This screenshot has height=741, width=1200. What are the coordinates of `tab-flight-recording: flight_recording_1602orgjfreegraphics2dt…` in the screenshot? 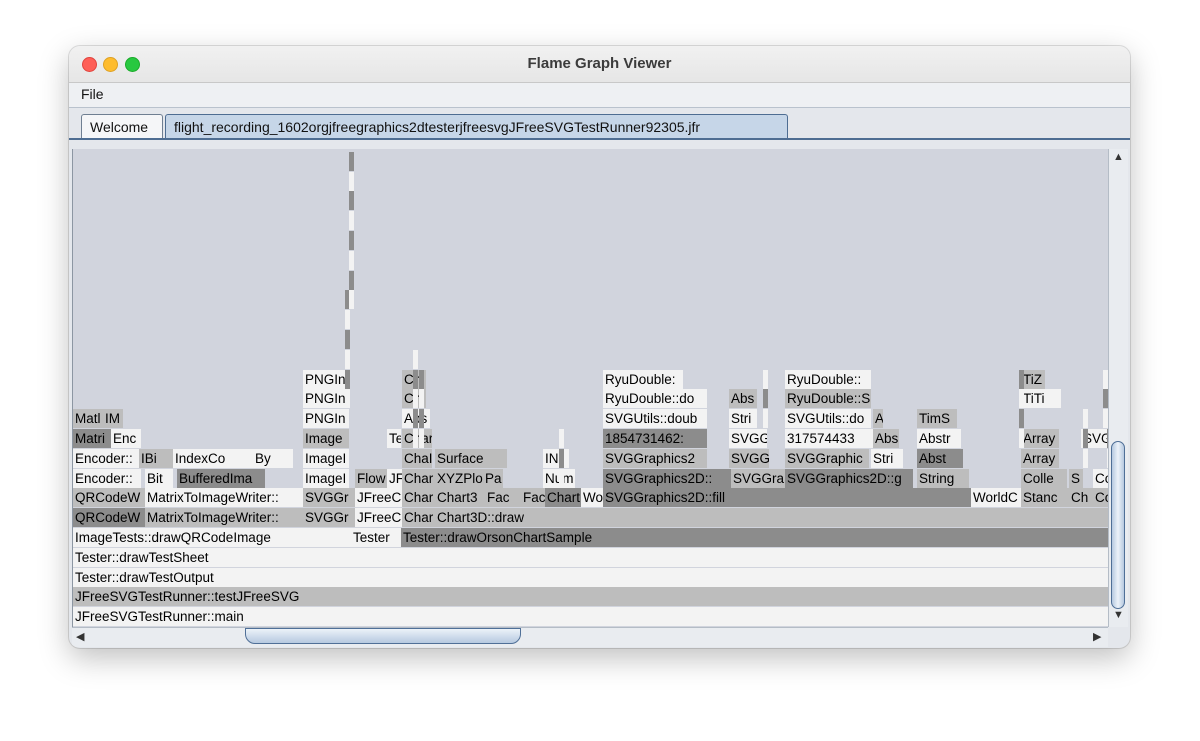 It's located at (476, 126).